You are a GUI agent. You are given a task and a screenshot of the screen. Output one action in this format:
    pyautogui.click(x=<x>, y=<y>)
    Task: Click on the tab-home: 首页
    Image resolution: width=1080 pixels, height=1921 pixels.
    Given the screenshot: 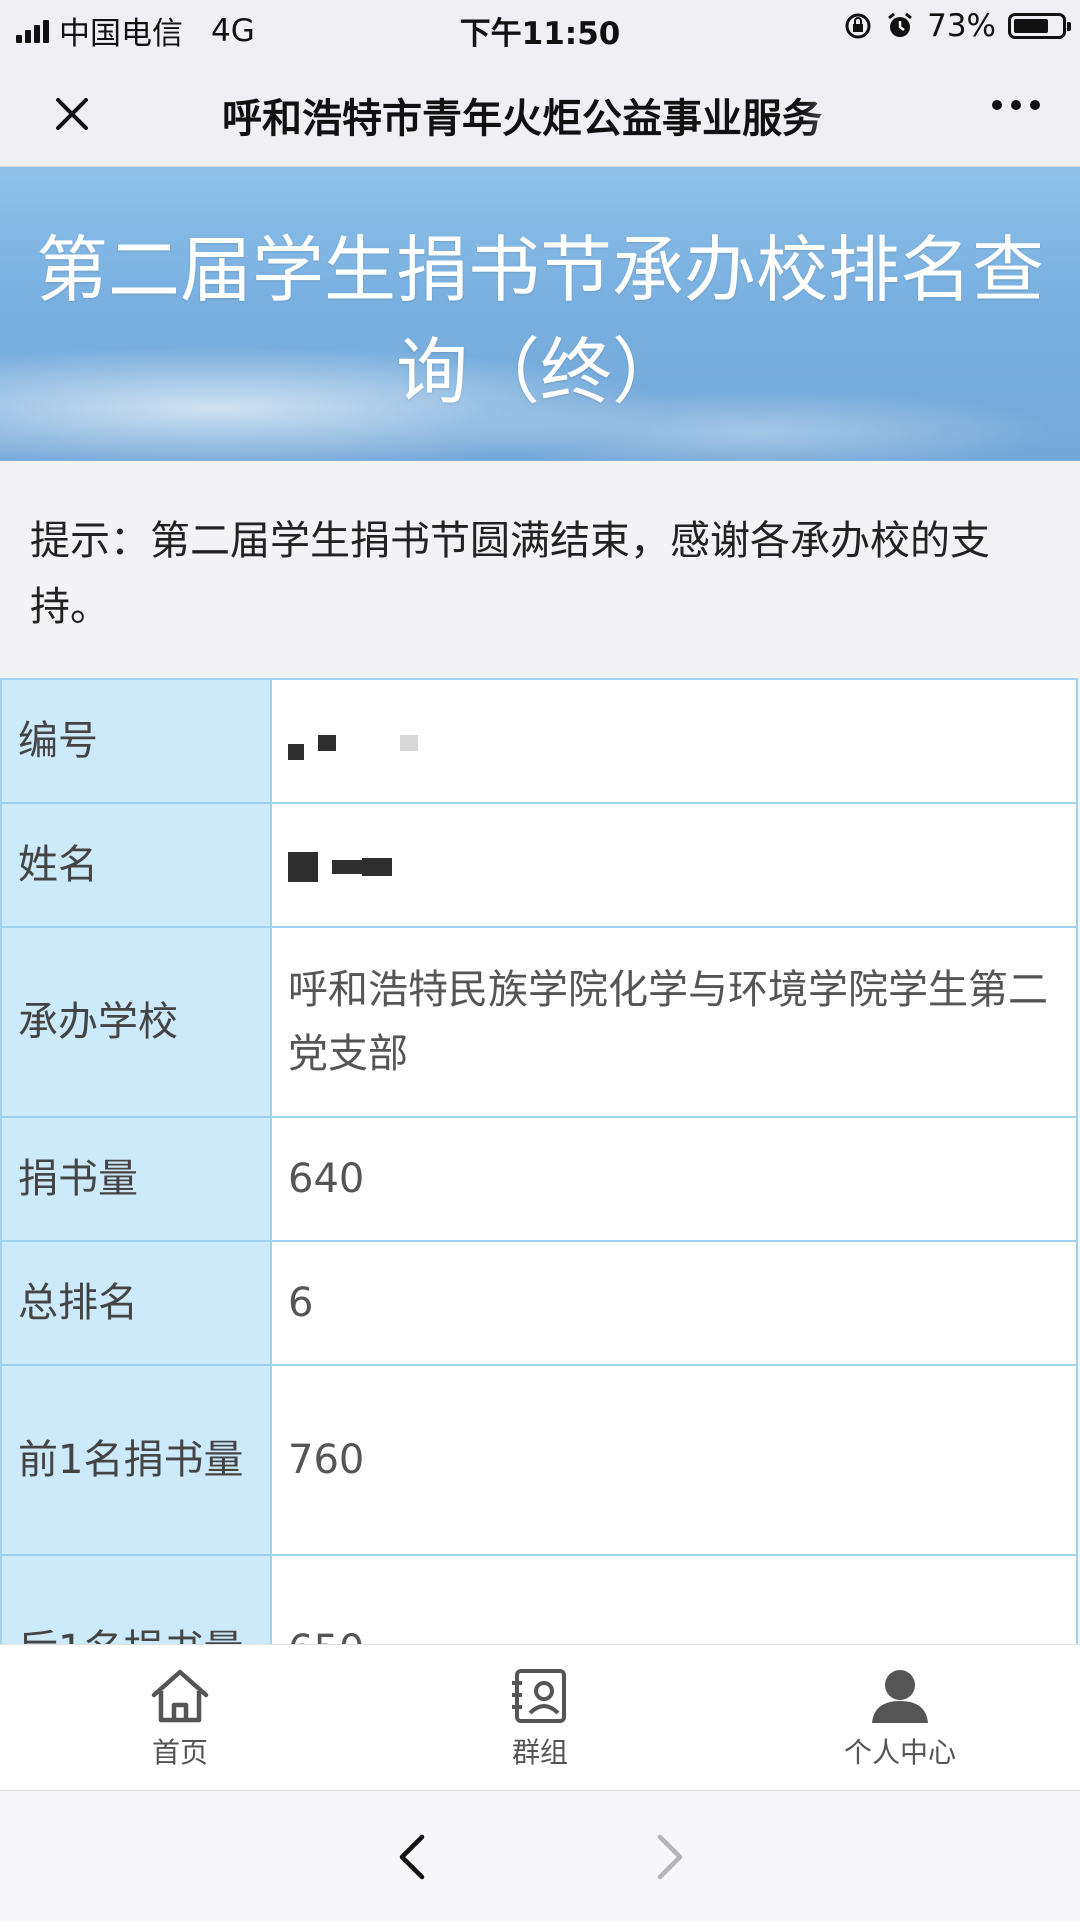 What is the action you would take?
    pyautogui.click(x=180, y=1719)
    